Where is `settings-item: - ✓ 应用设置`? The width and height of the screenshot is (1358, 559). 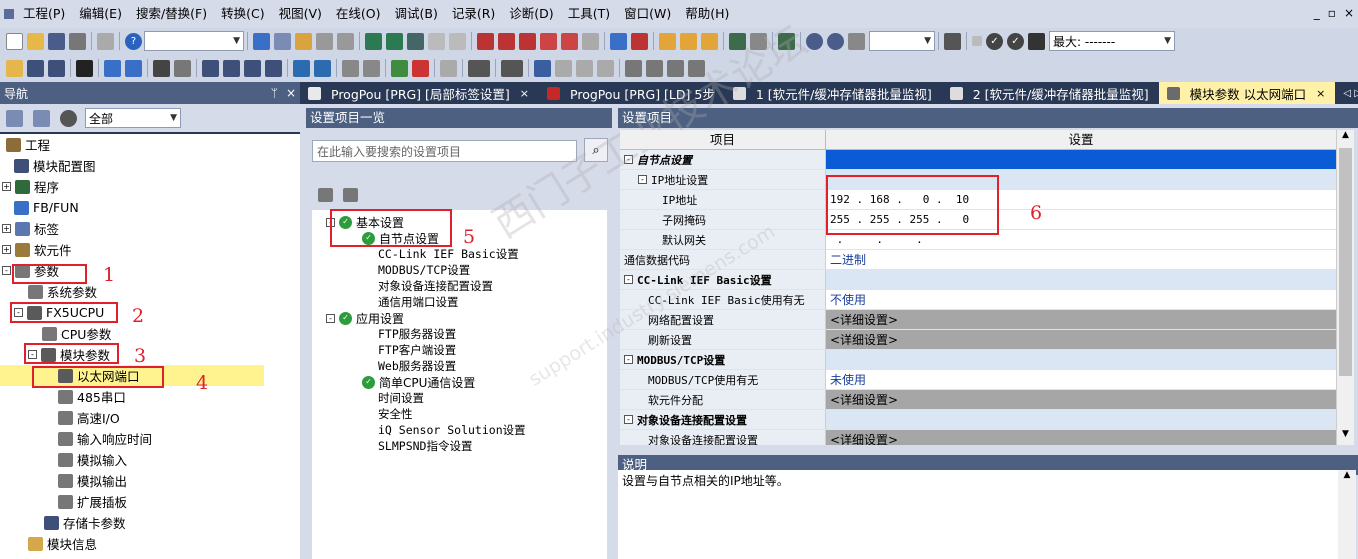
settings-item: - ✓ 应用设置 is located at coordinates (365, 318).